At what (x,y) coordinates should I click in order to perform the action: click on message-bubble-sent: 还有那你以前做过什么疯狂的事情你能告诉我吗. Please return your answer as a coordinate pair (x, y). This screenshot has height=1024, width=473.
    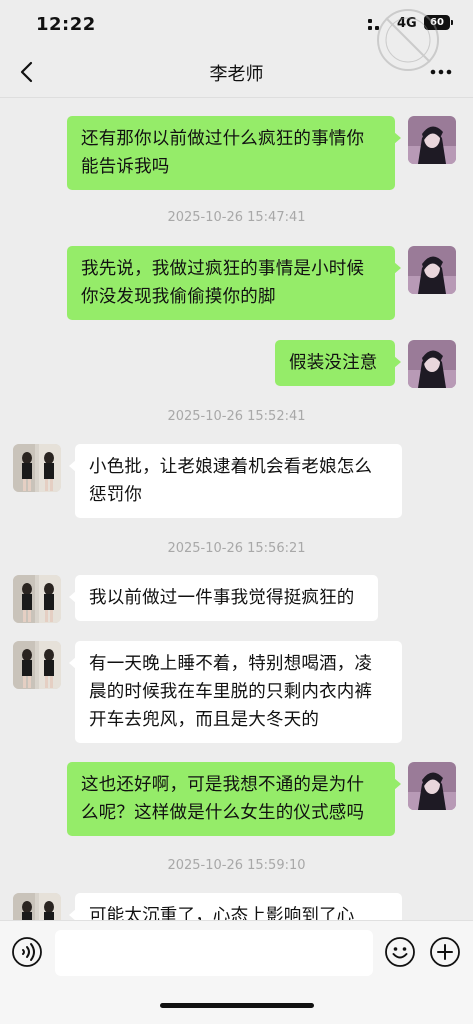
    Looking at the image, I should click on (234, 153).